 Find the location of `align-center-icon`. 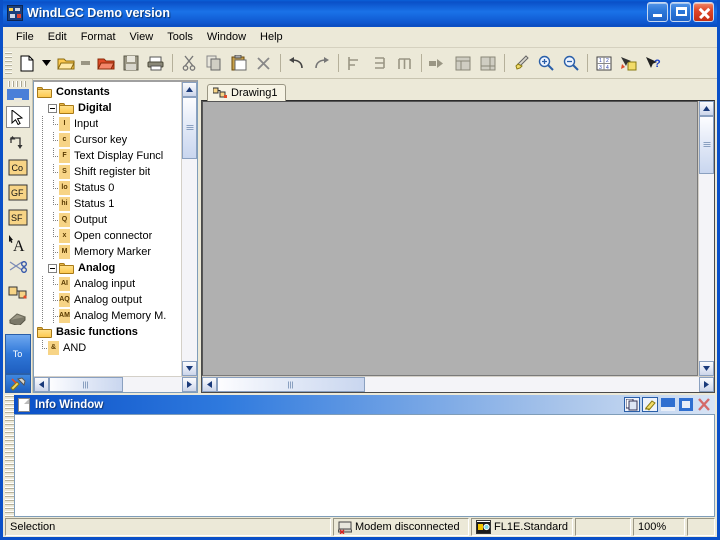

align-center-icon is located at coordinates (379, 63).